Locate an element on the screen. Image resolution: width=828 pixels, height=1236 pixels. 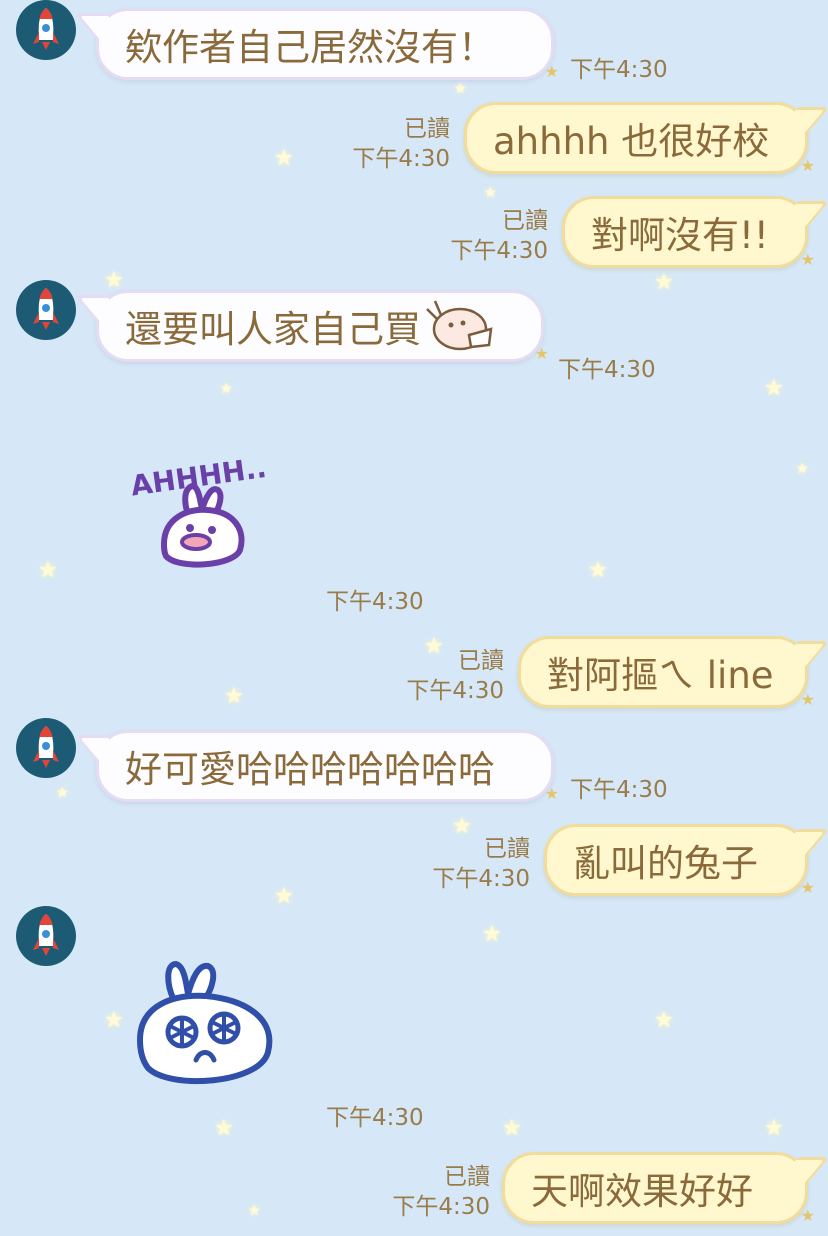
message-text: 還要叫人家自己買 is located at coordinates (273, 329).